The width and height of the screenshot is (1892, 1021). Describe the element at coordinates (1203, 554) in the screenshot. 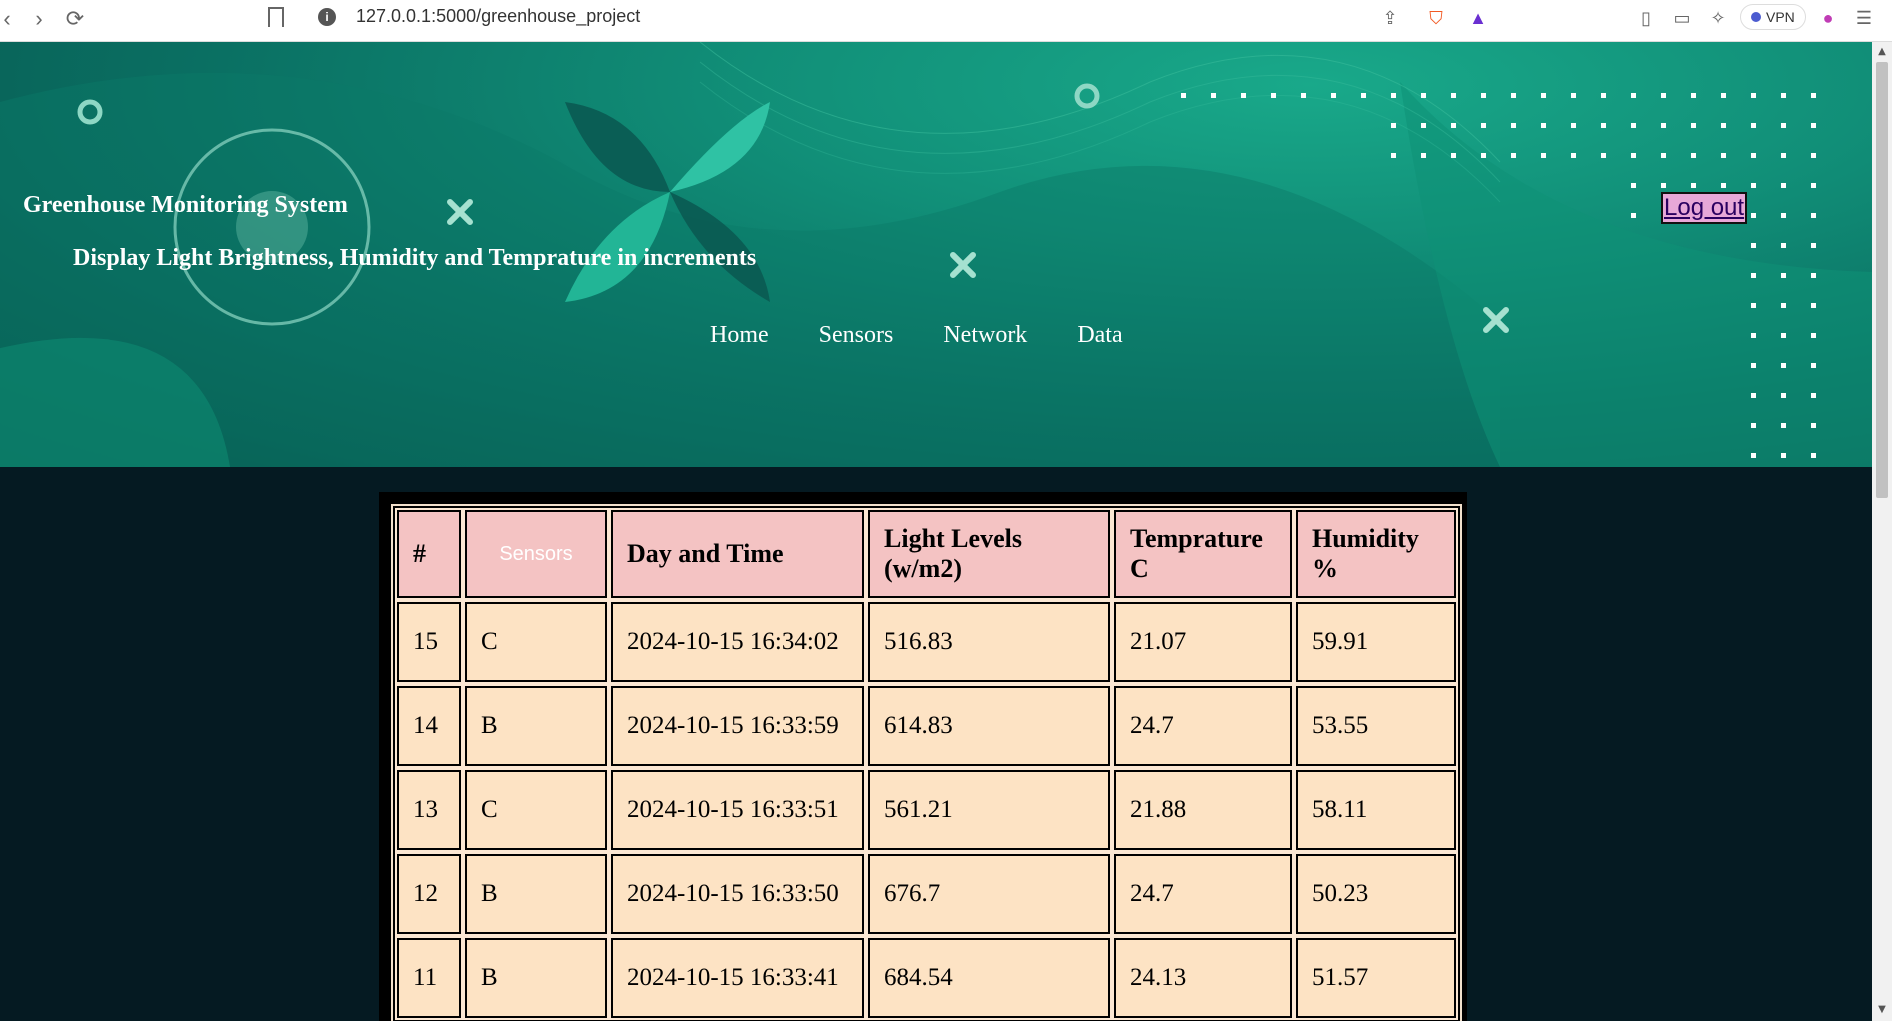

I see `column-header-temperature: Temprature C` at that location.